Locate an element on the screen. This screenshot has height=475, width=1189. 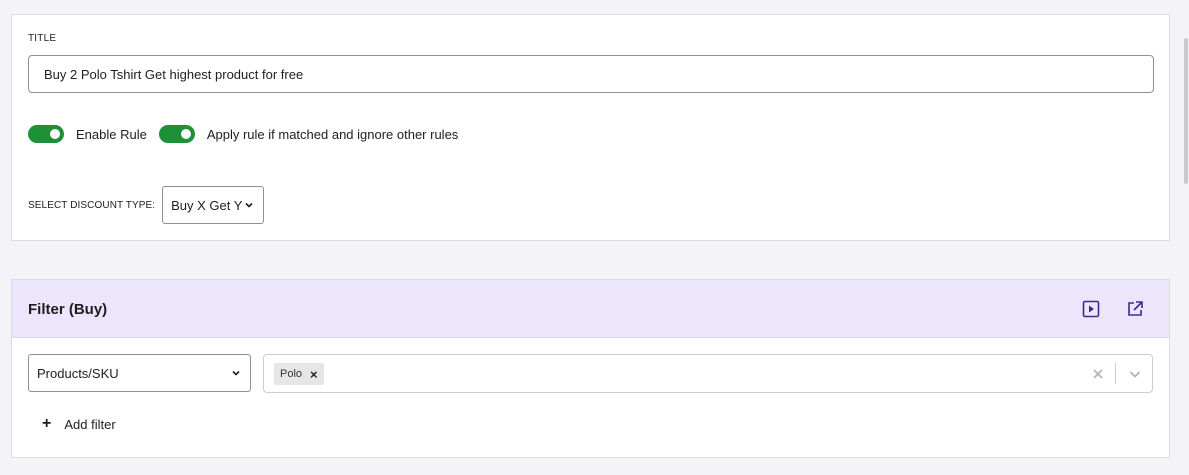
filter-type-select: Products/SKU is located at coordinates (139, 373).